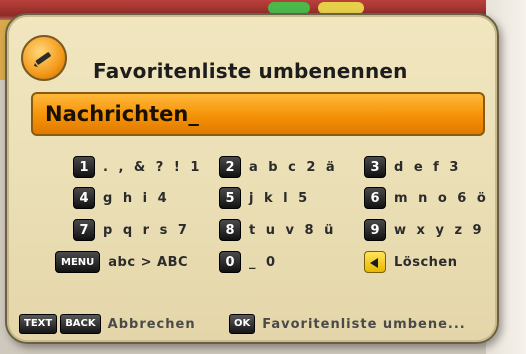  I want to click on key-5: 5 j k l 5, so click(264, 198).